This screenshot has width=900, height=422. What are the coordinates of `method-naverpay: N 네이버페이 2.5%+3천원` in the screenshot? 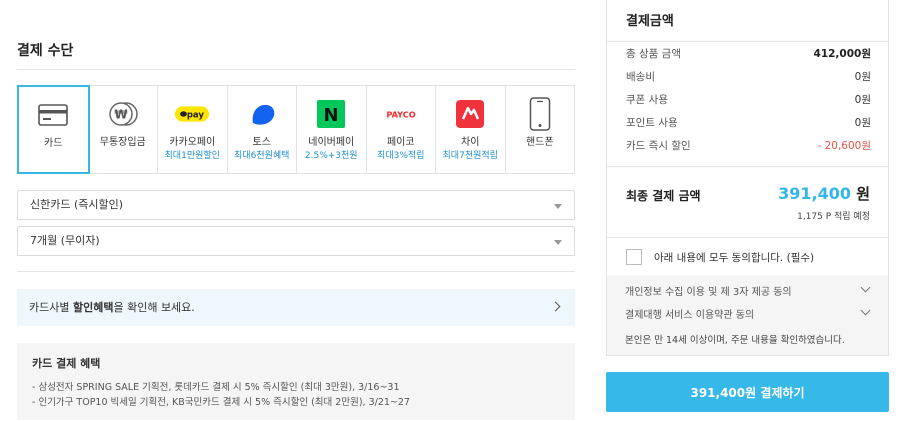 It's located at (332, 129).